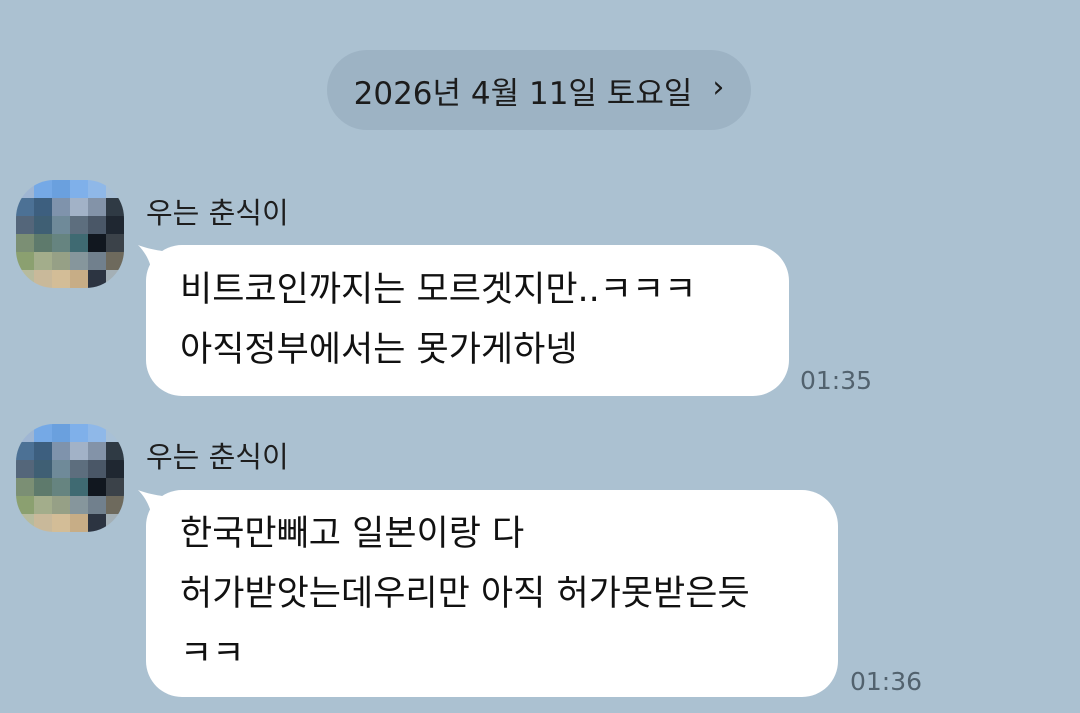 Image resolution: width=1080 pixels, height=713 pixels. Describe the element at coordinates (836, 380) in the screenshot. I see `message-time: 01:35` at that location.